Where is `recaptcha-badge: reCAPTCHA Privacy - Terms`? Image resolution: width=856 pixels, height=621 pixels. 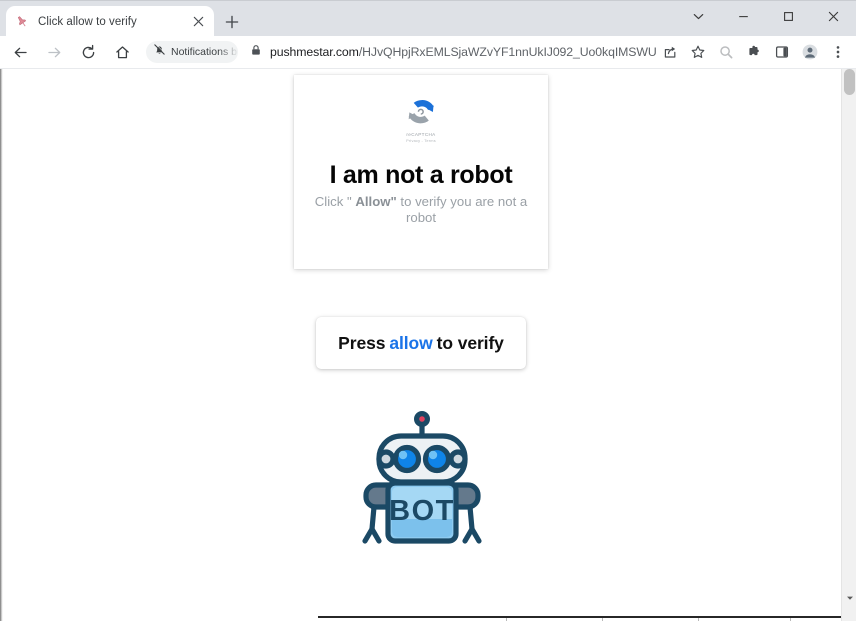 recaptcha-badge: reCAPTCHA Privacy - Terms is located at coordinates (421, 119).